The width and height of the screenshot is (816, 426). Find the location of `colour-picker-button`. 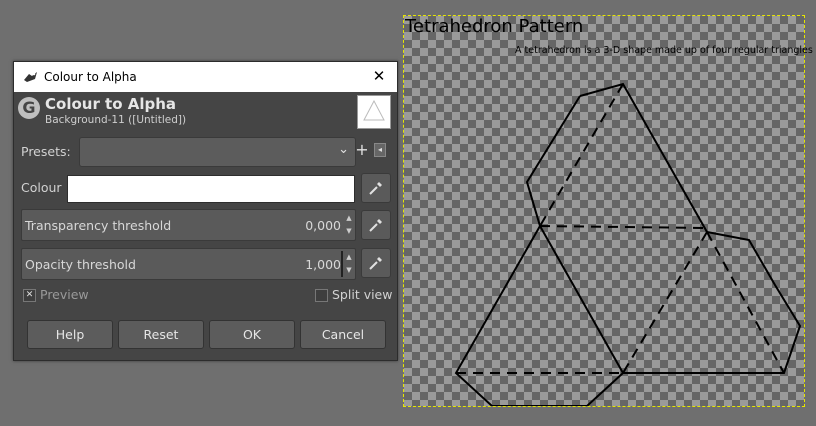

colour-picker-button is located at coordinates (376, 188).